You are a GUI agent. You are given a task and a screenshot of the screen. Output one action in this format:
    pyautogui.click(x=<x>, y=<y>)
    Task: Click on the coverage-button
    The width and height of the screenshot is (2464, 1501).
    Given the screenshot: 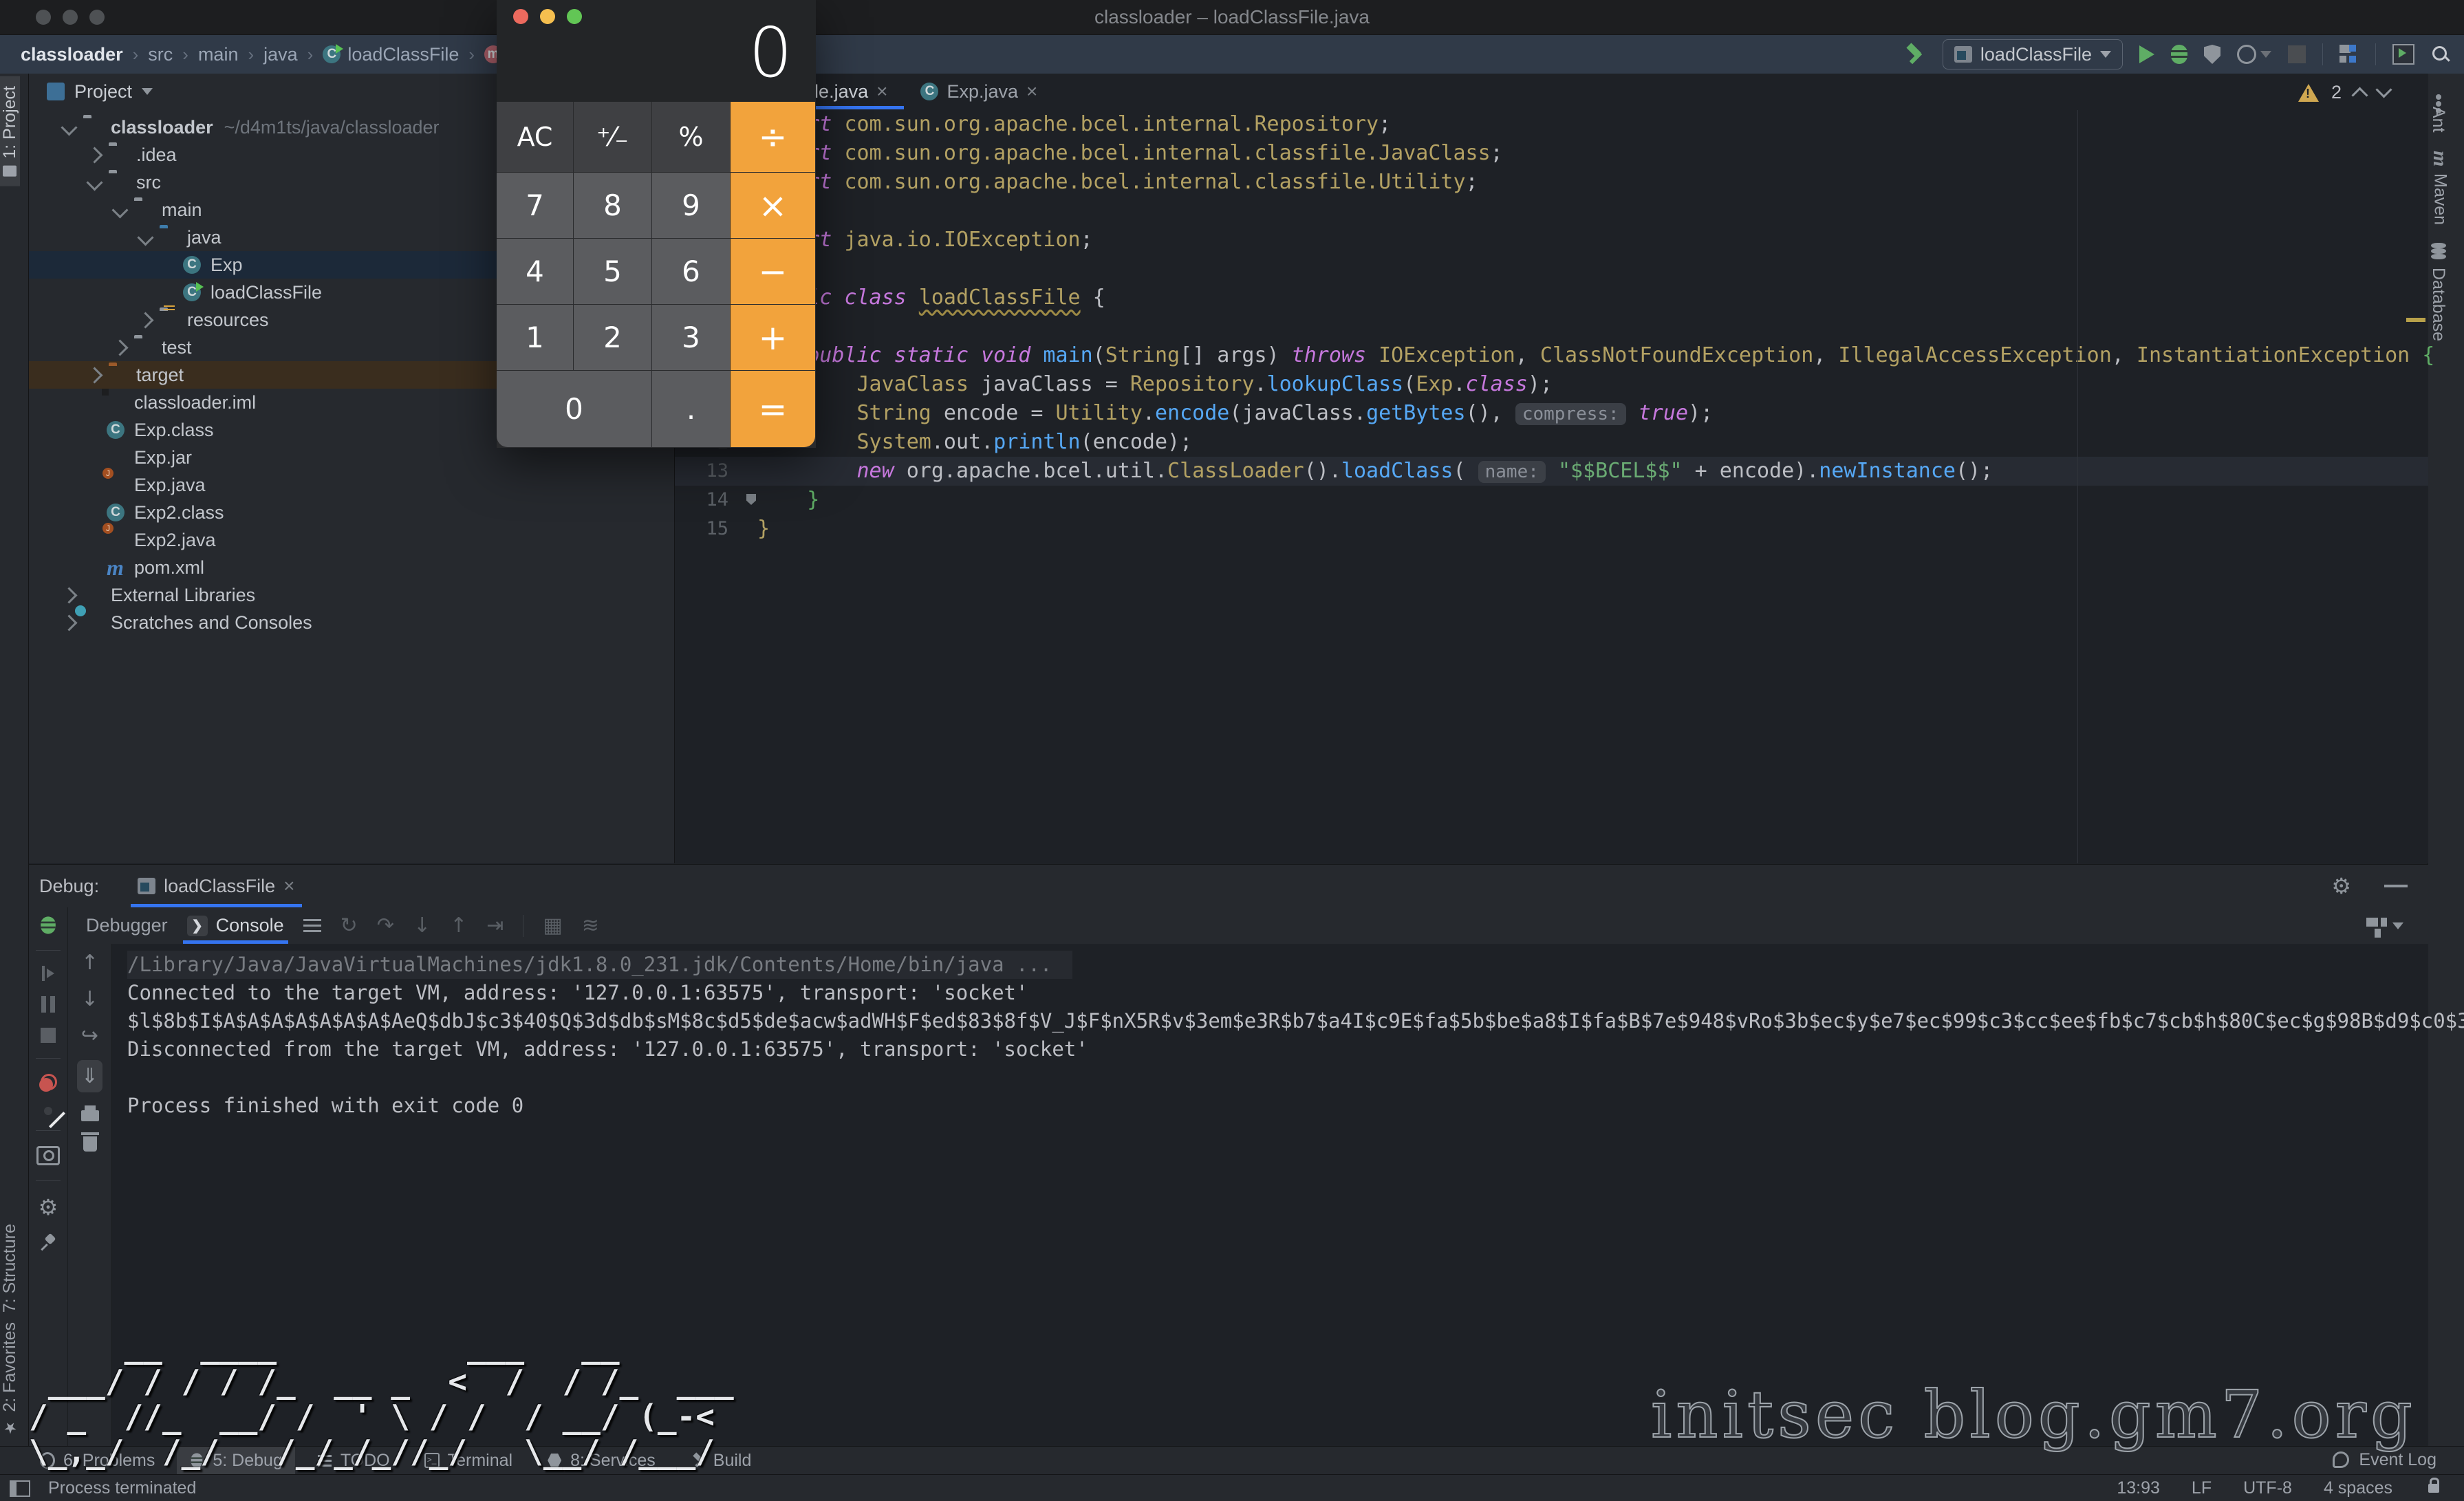 What is the action you would take?
    pyautogui.click(x=2212, y=54)
    